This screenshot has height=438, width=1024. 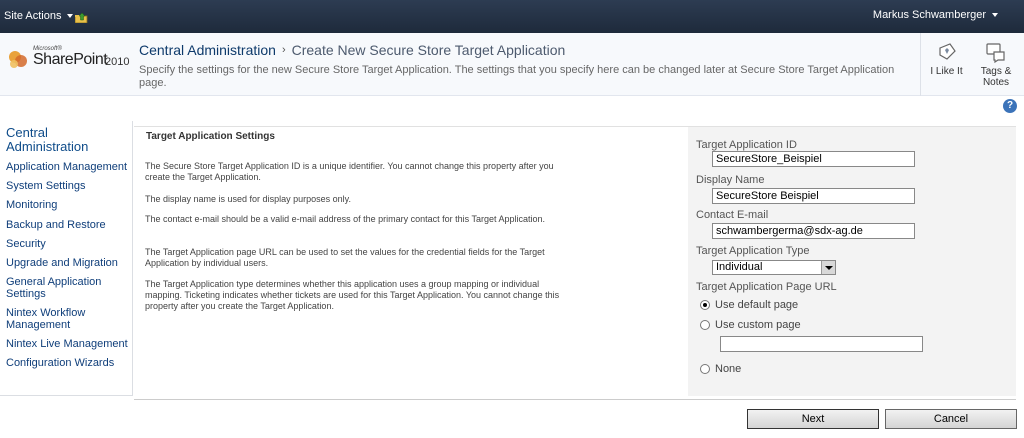 I want to click on nav-heading-central-administration: Central Administration, so click(x=56, y=140).